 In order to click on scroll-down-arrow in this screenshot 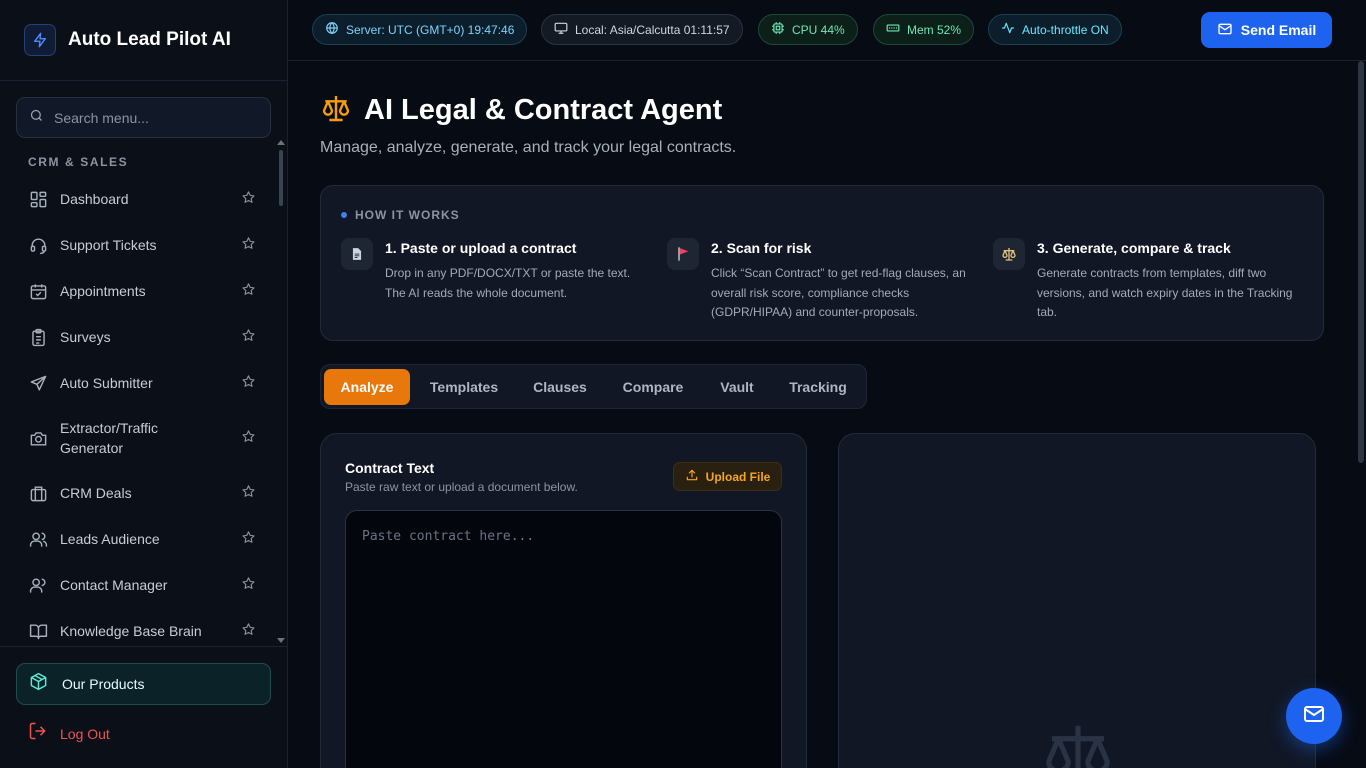, I will do `click(281, 640)`.